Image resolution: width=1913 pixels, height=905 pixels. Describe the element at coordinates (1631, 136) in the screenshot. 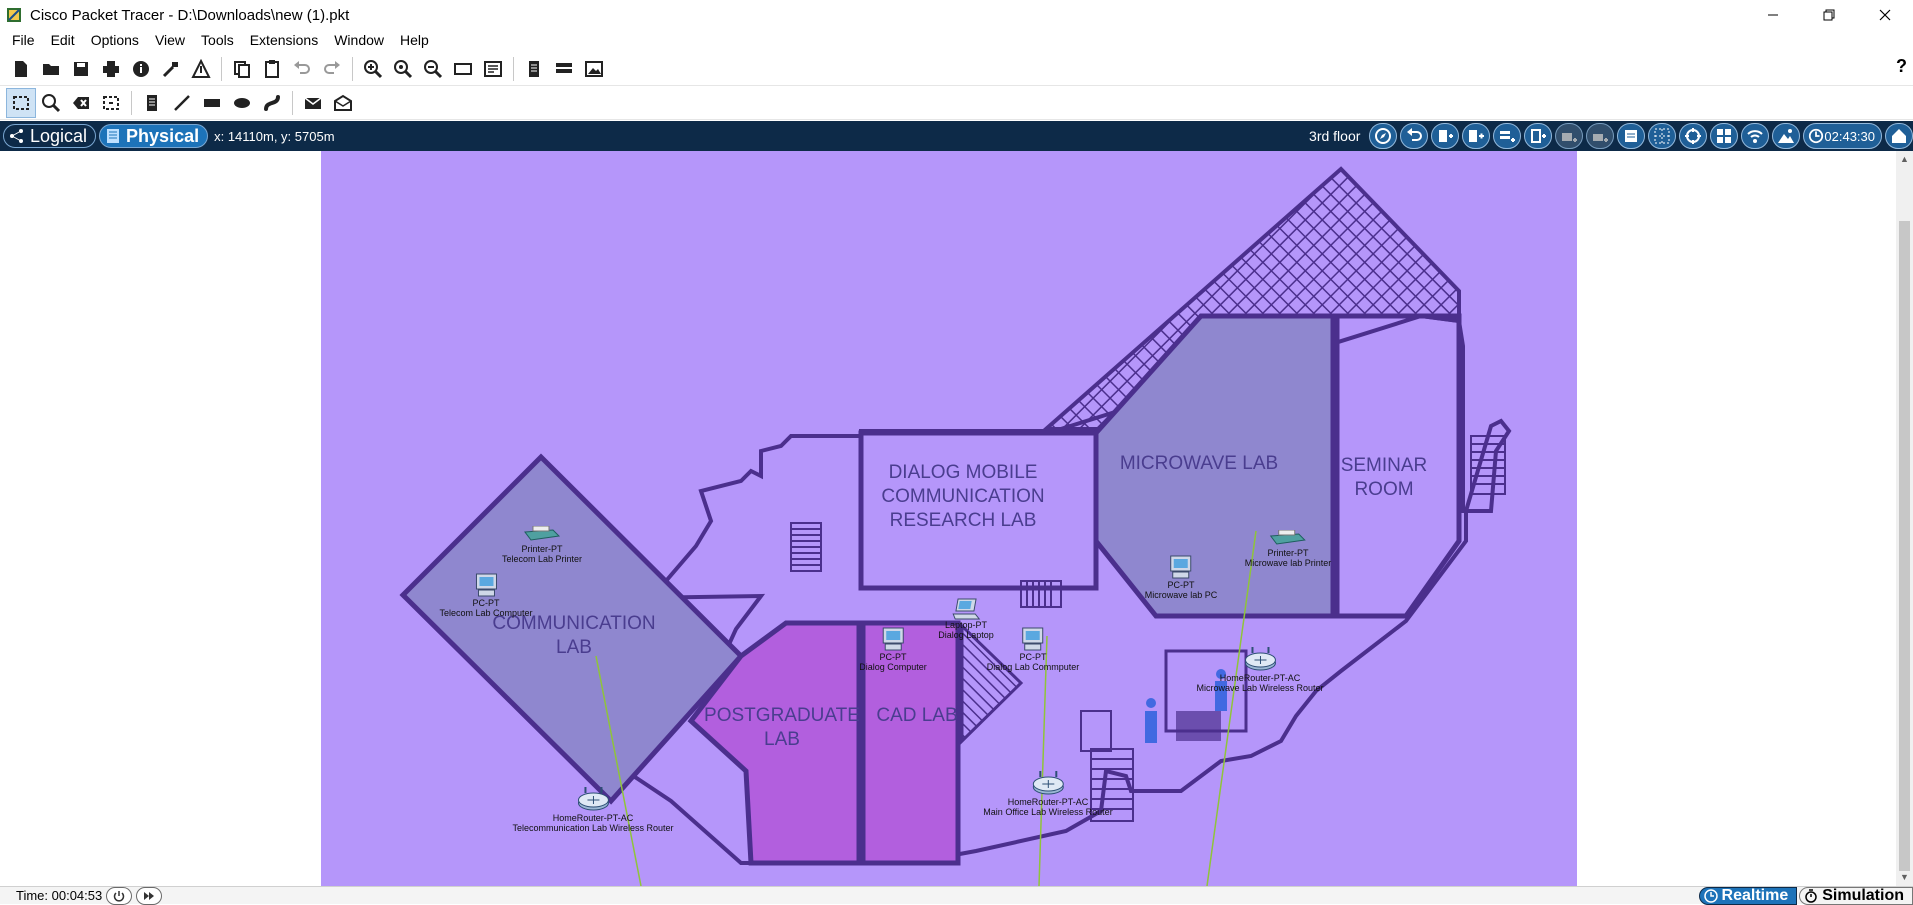

I see `move-object-button` at that location.